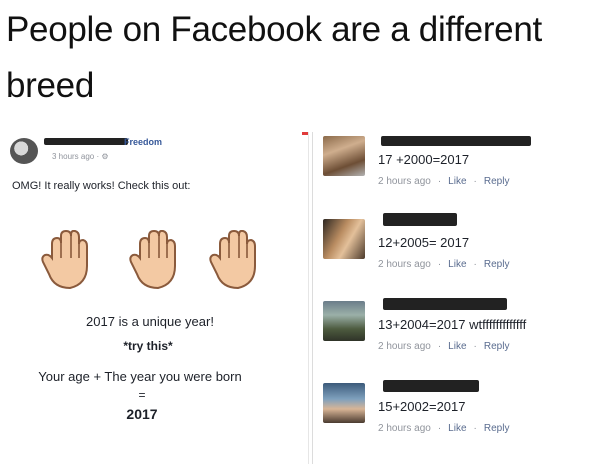 The width and height of the screenshot is (589, 464). I want to click on page-avatar, so click(24, 151).